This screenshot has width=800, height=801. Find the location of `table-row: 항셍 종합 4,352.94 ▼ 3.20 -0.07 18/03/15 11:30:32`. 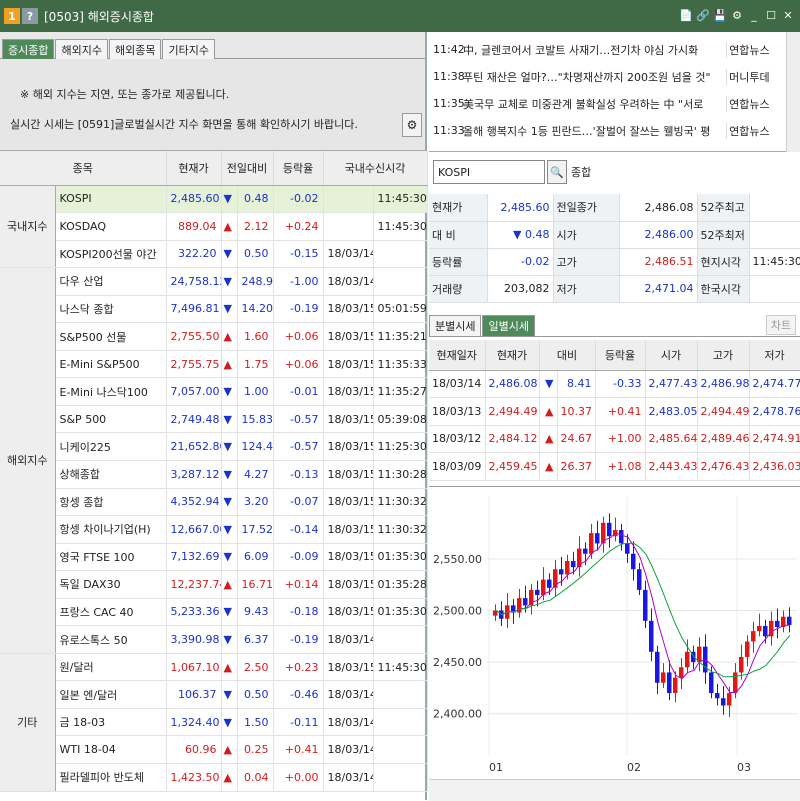

table-row: 항셍 종합 4,352.94 ▼ 3.20 -0.07 18/03/15 11:30:32 is located at coordinates (214, 502).